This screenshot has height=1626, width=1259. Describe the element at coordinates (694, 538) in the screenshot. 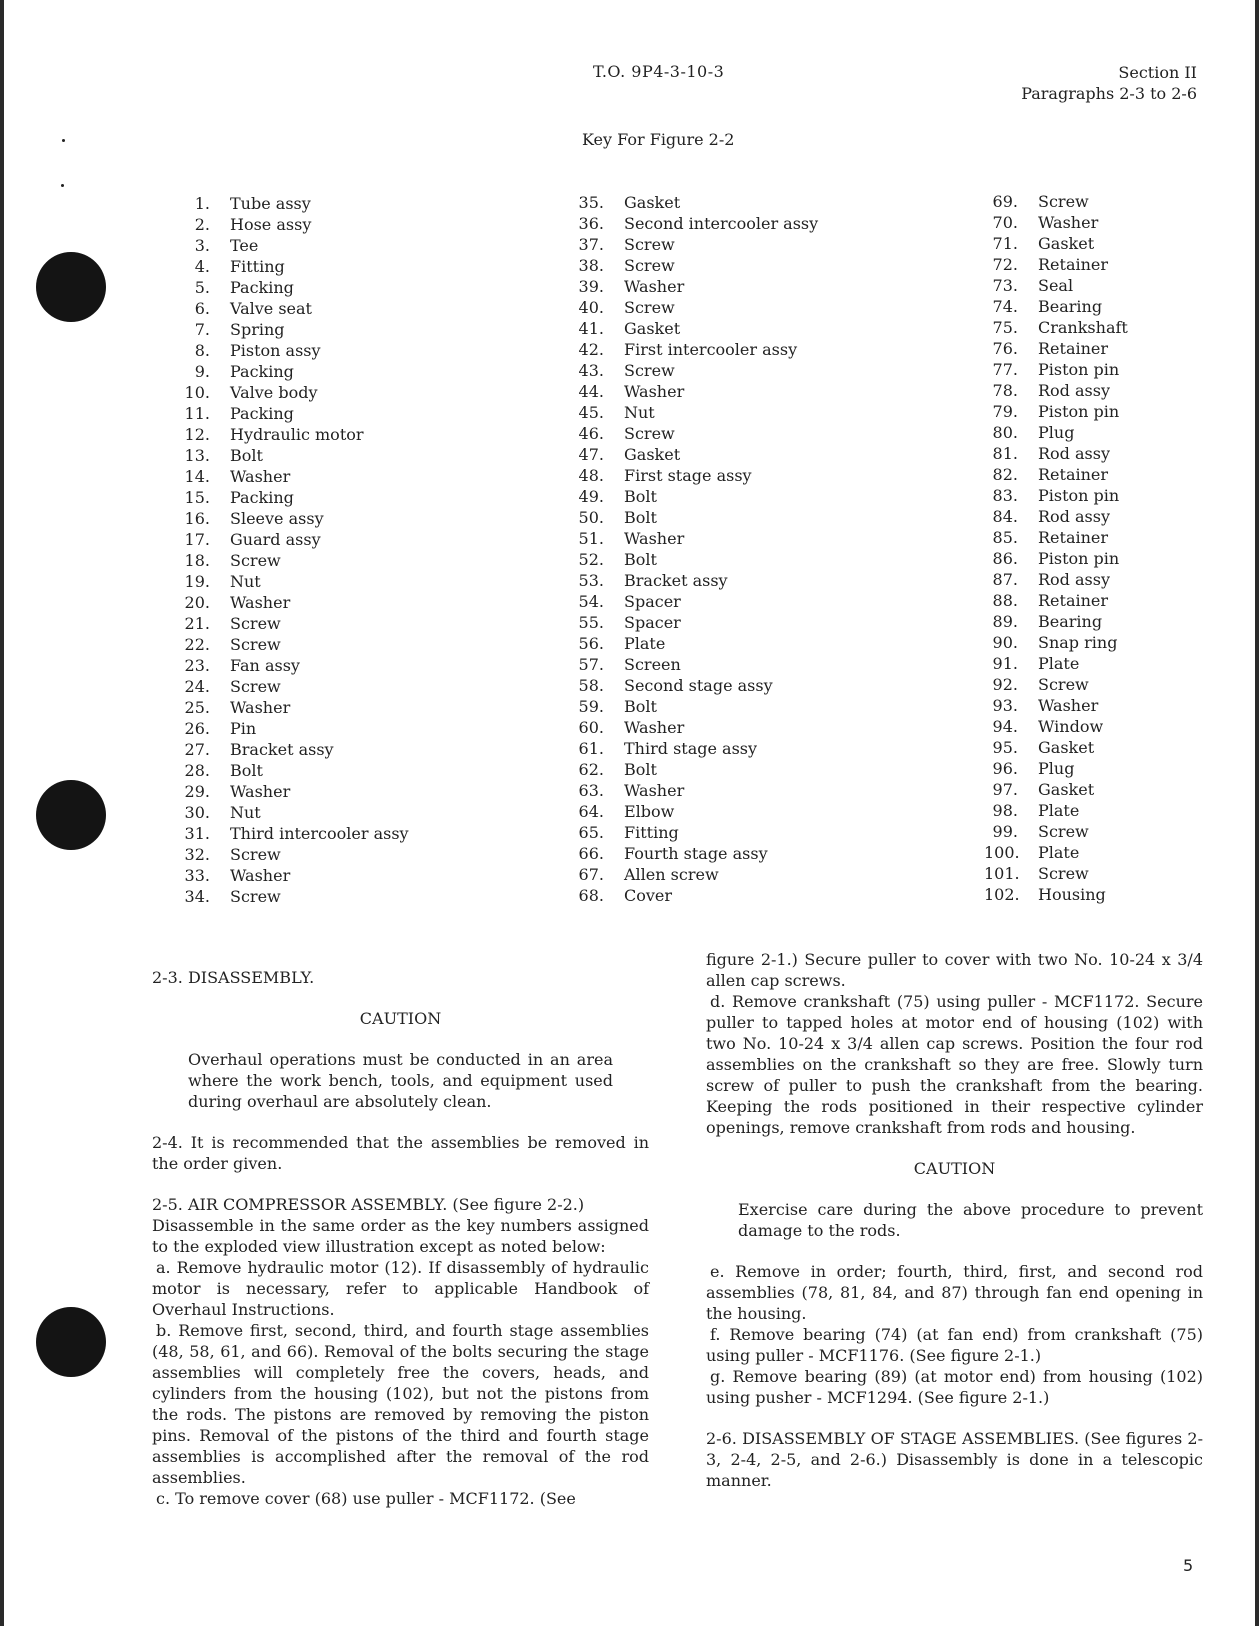

I see `key-item: 51. Washer` at that location.